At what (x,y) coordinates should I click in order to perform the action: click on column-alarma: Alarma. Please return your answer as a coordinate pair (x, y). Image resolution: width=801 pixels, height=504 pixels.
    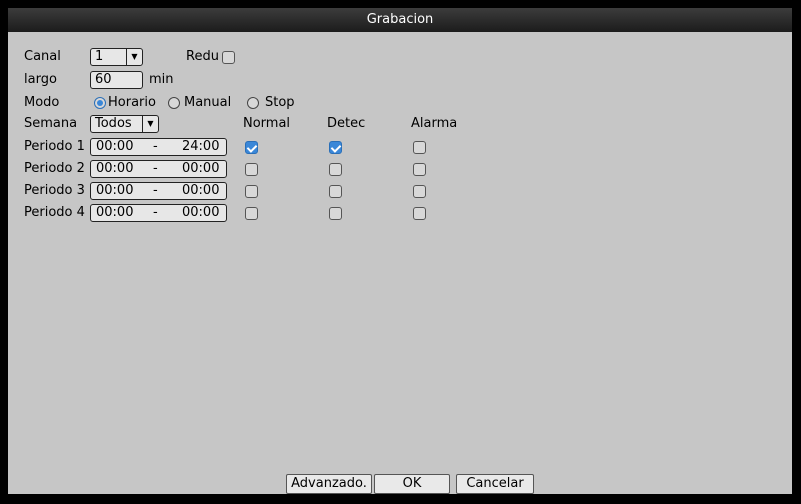
    Looking at the image, I should click on (434, 123).